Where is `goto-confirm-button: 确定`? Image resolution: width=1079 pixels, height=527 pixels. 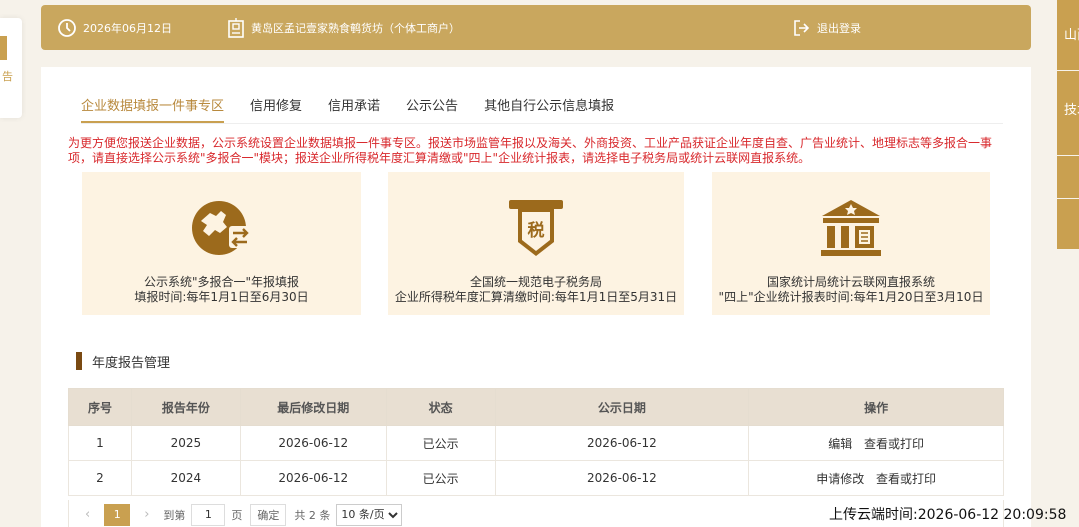 goto-confirm-button: 确定 is located at coordinates (268, 514).